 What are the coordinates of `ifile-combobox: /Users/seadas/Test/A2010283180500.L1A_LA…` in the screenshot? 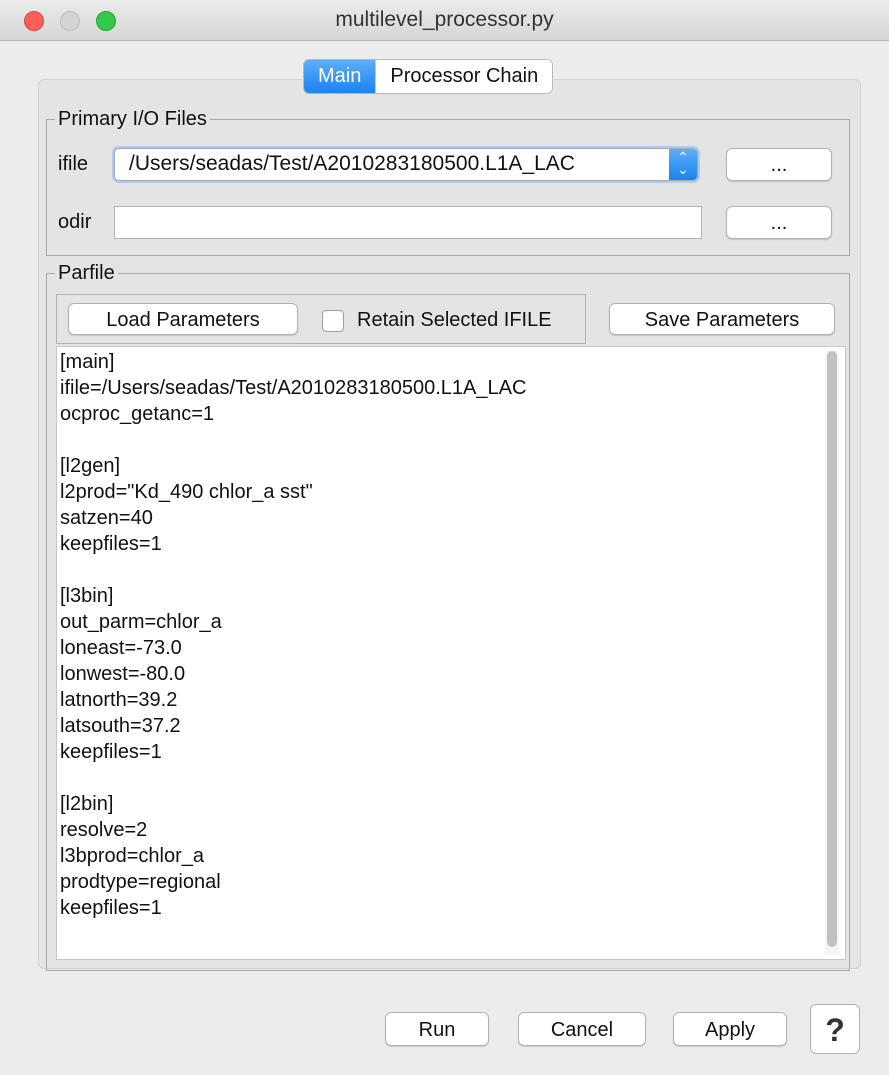 It's located at (406, 164).